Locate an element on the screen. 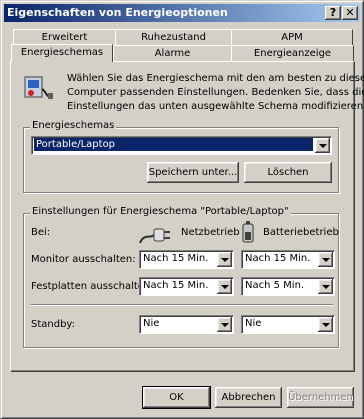  harddisk-battery-select: Nach 5 Min. is located at coordinates (288, 286).